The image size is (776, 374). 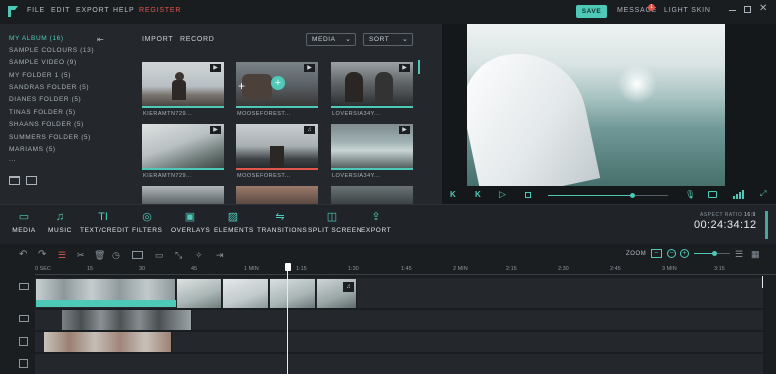 What do you see at coordinates (233, 217) in the screenshot?
I see `elements-icon: ▨` at bounding box center [233, 217].